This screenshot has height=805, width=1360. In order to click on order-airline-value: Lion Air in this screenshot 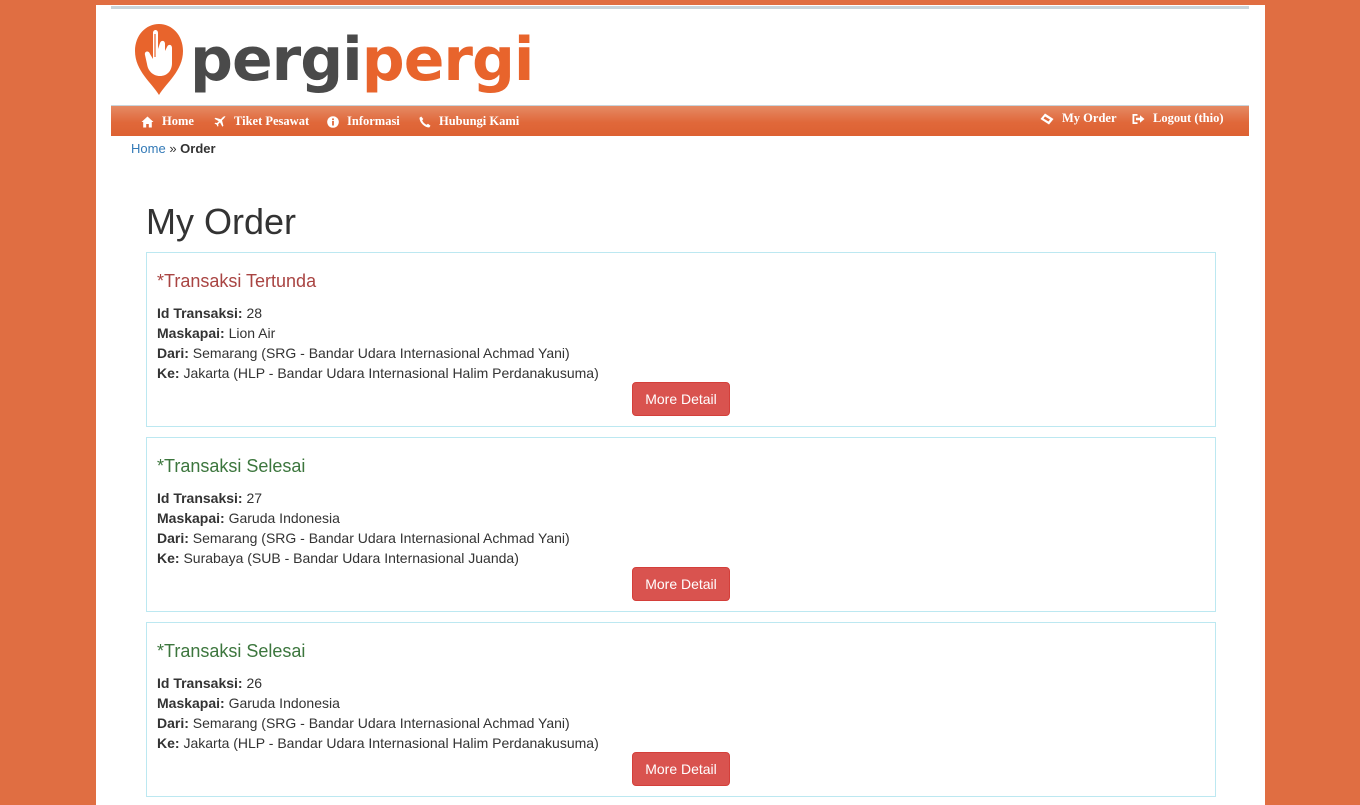, I will do `click(252, 333)`.